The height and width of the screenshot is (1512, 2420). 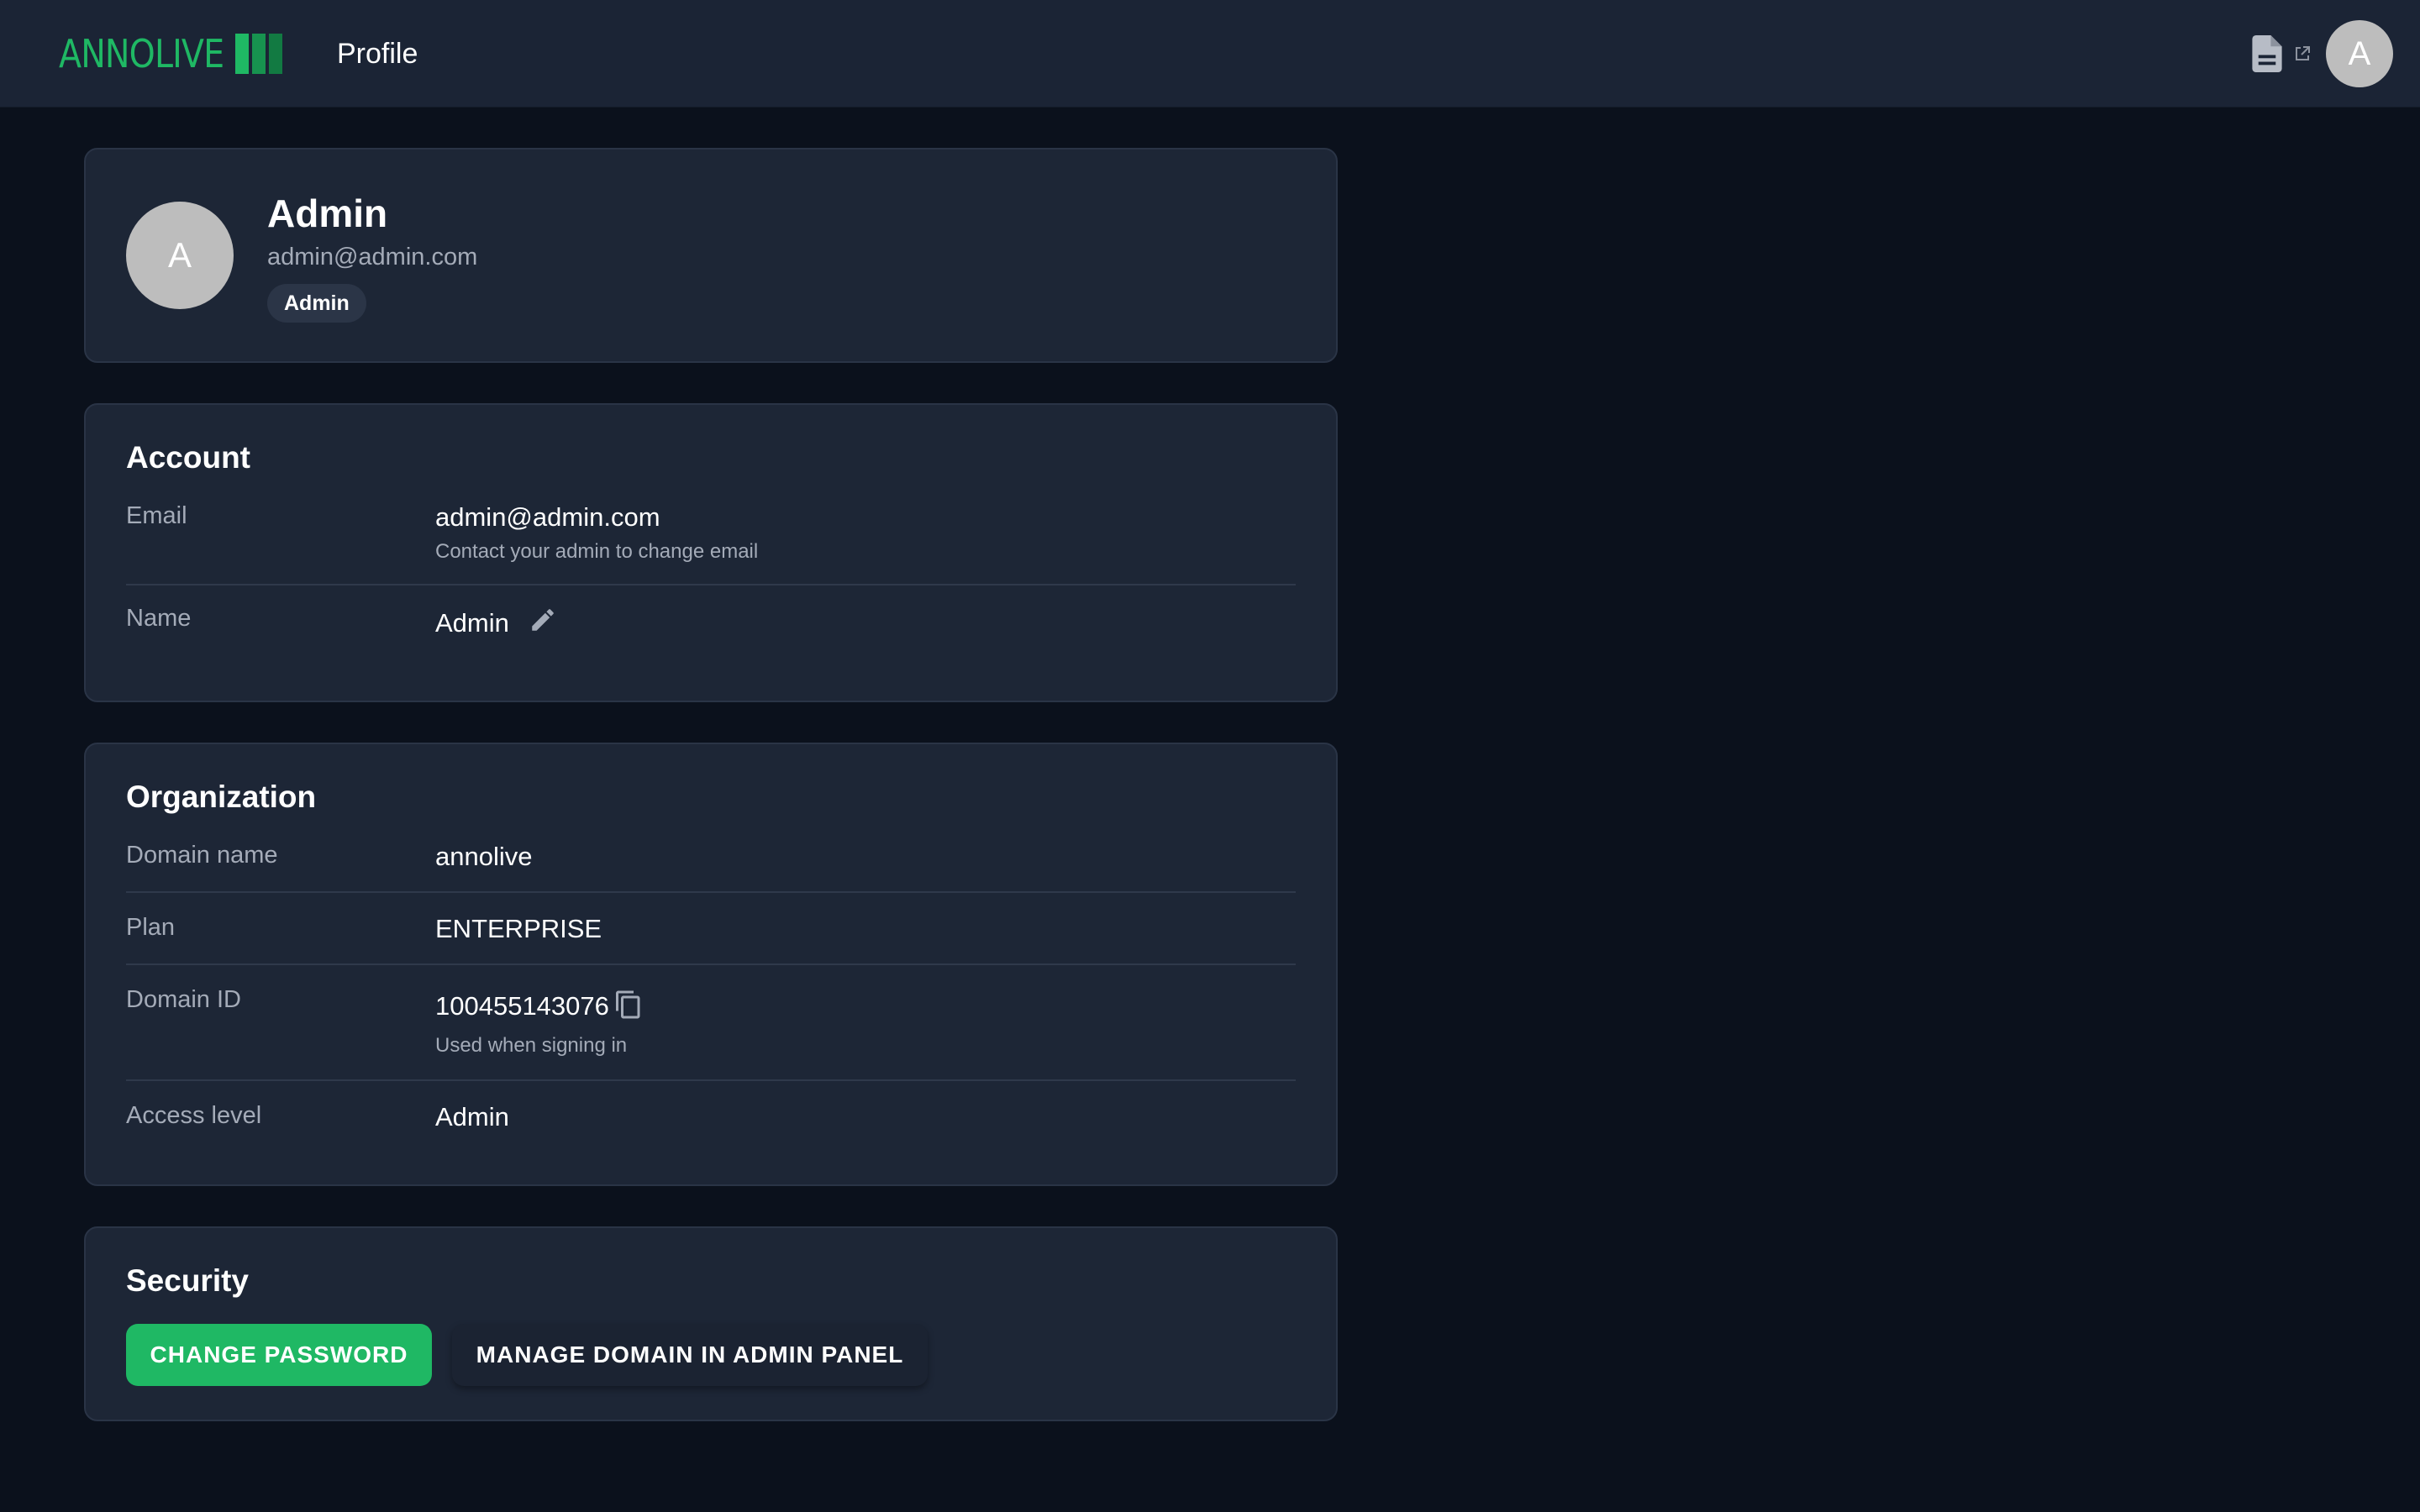 What do you see at coordinates (522, 1006) in the screenshot?
I see `domain-id-value: 100455143076` at bounding box center [522, 1006].